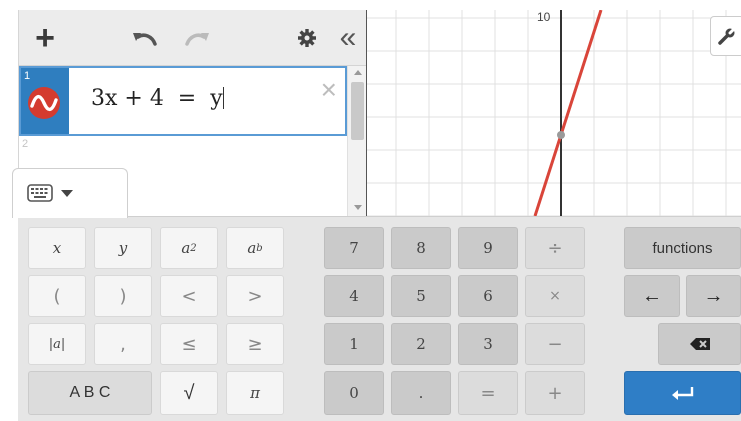  What do you see at coordinates (45, 38) in the screenshot?
I see `add-expression-button: +` at bounding box center [45, 38].